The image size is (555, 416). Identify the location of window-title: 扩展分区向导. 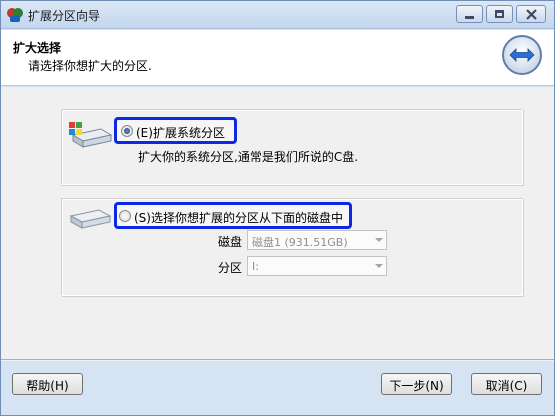
(64, 16).